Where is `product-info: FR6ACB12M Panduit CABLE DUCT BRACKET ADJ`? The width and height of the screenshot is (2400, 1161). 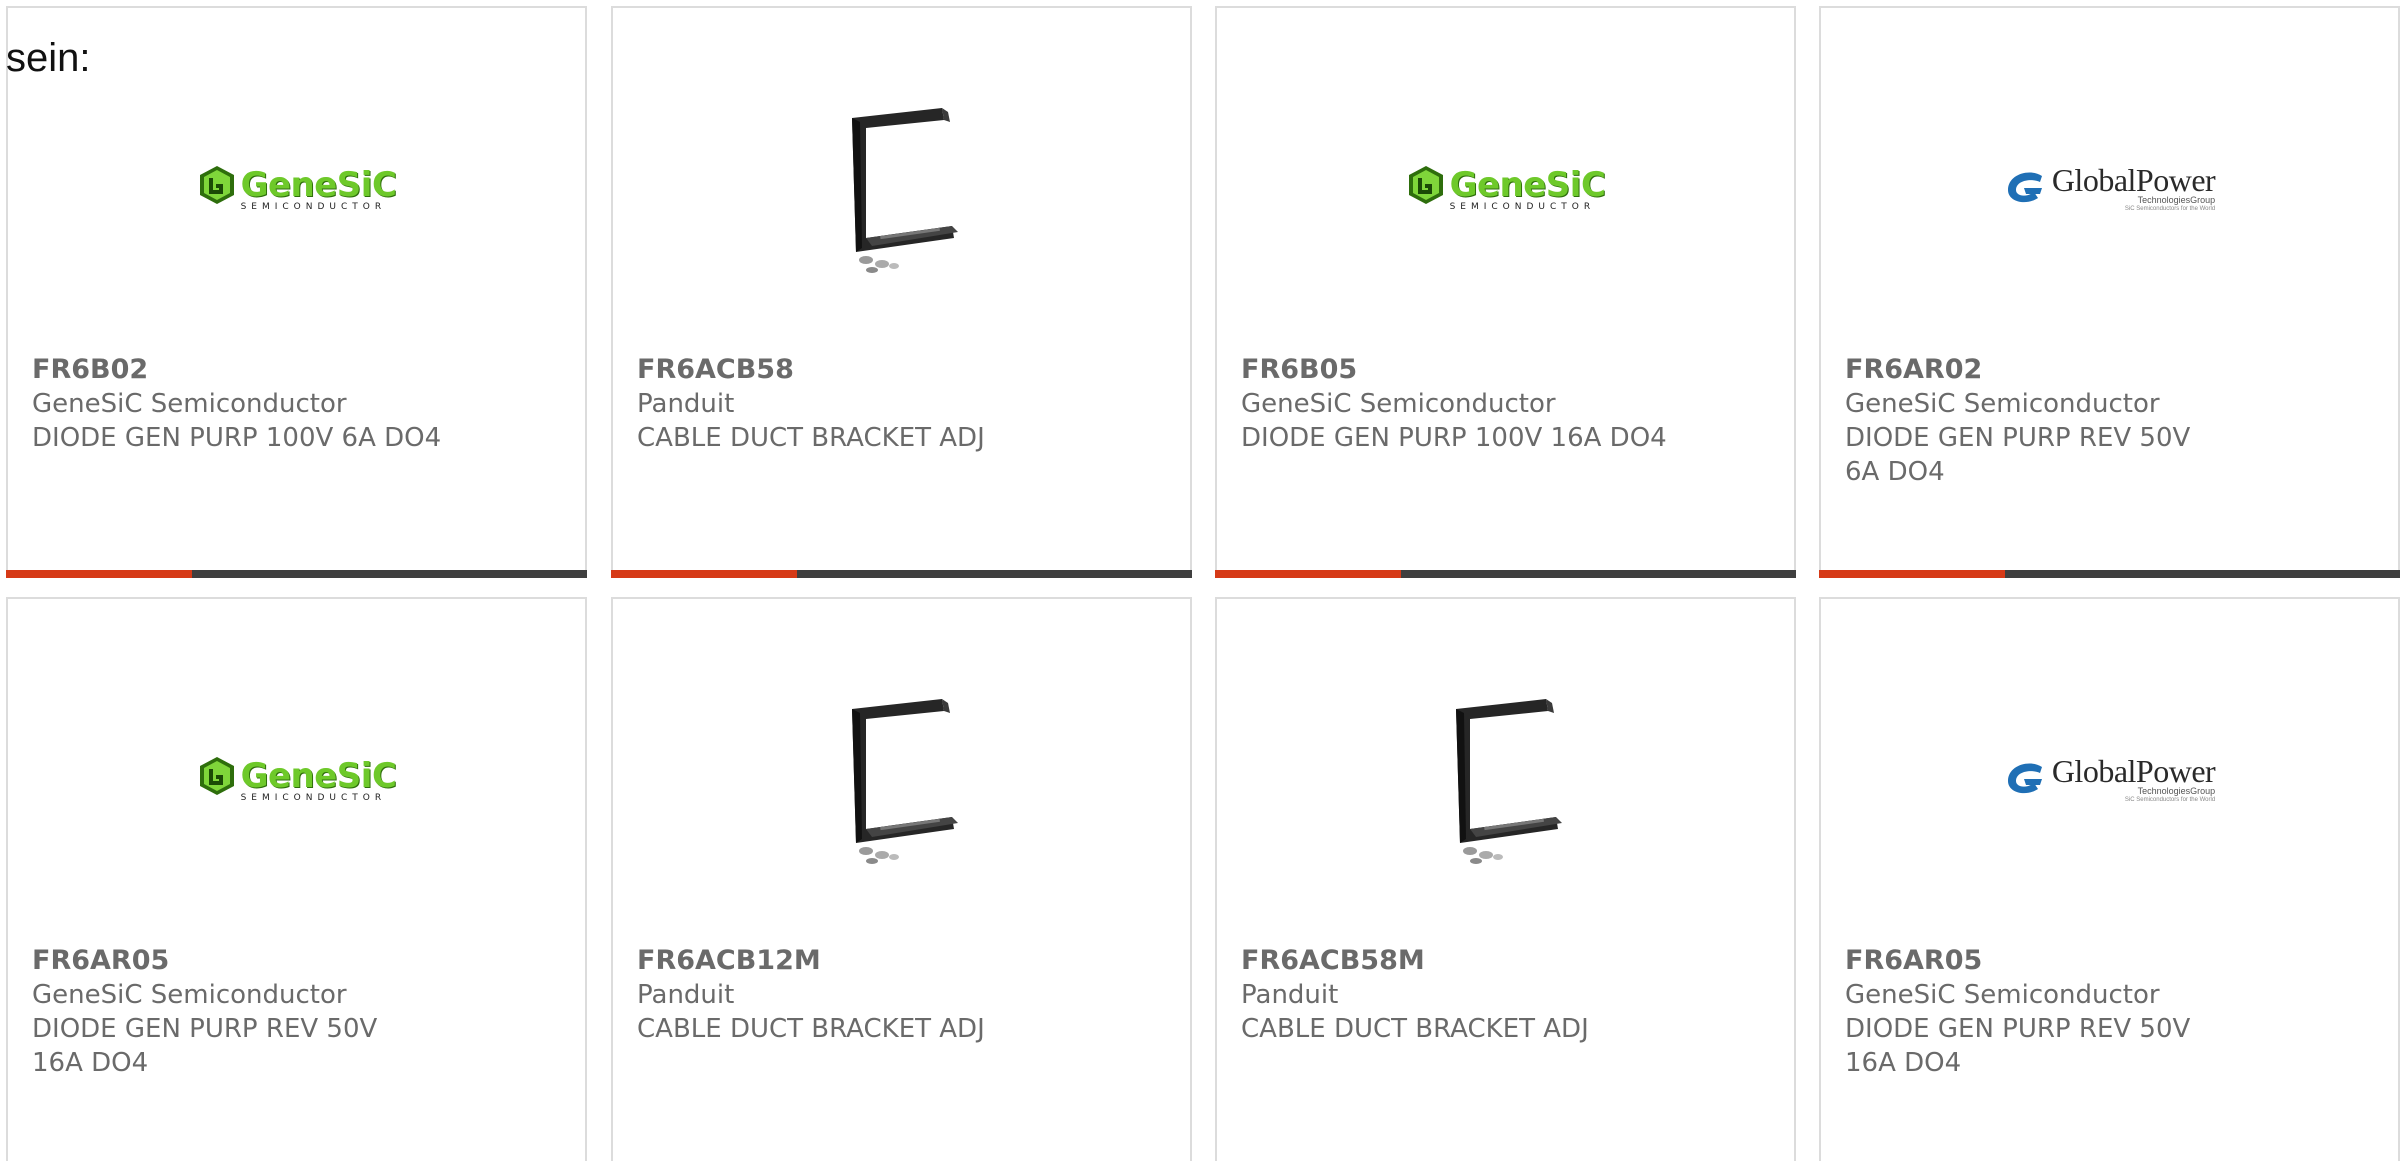
product-info: FR6ACB12M Panduit CABLE DUCT BRACKET ADJ is located at coordinates (901, 995).